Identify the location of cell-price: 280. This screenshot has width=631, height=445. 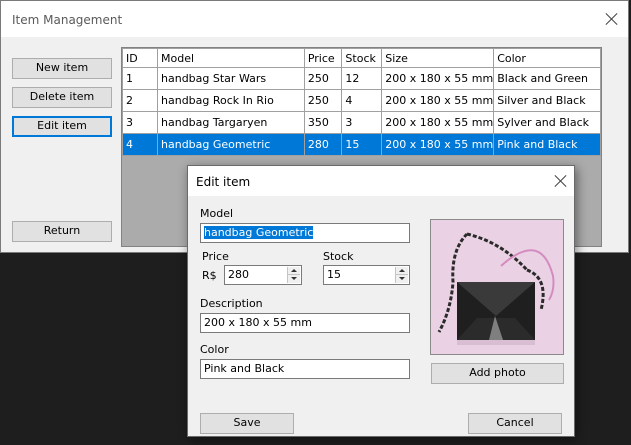
(323, 144).